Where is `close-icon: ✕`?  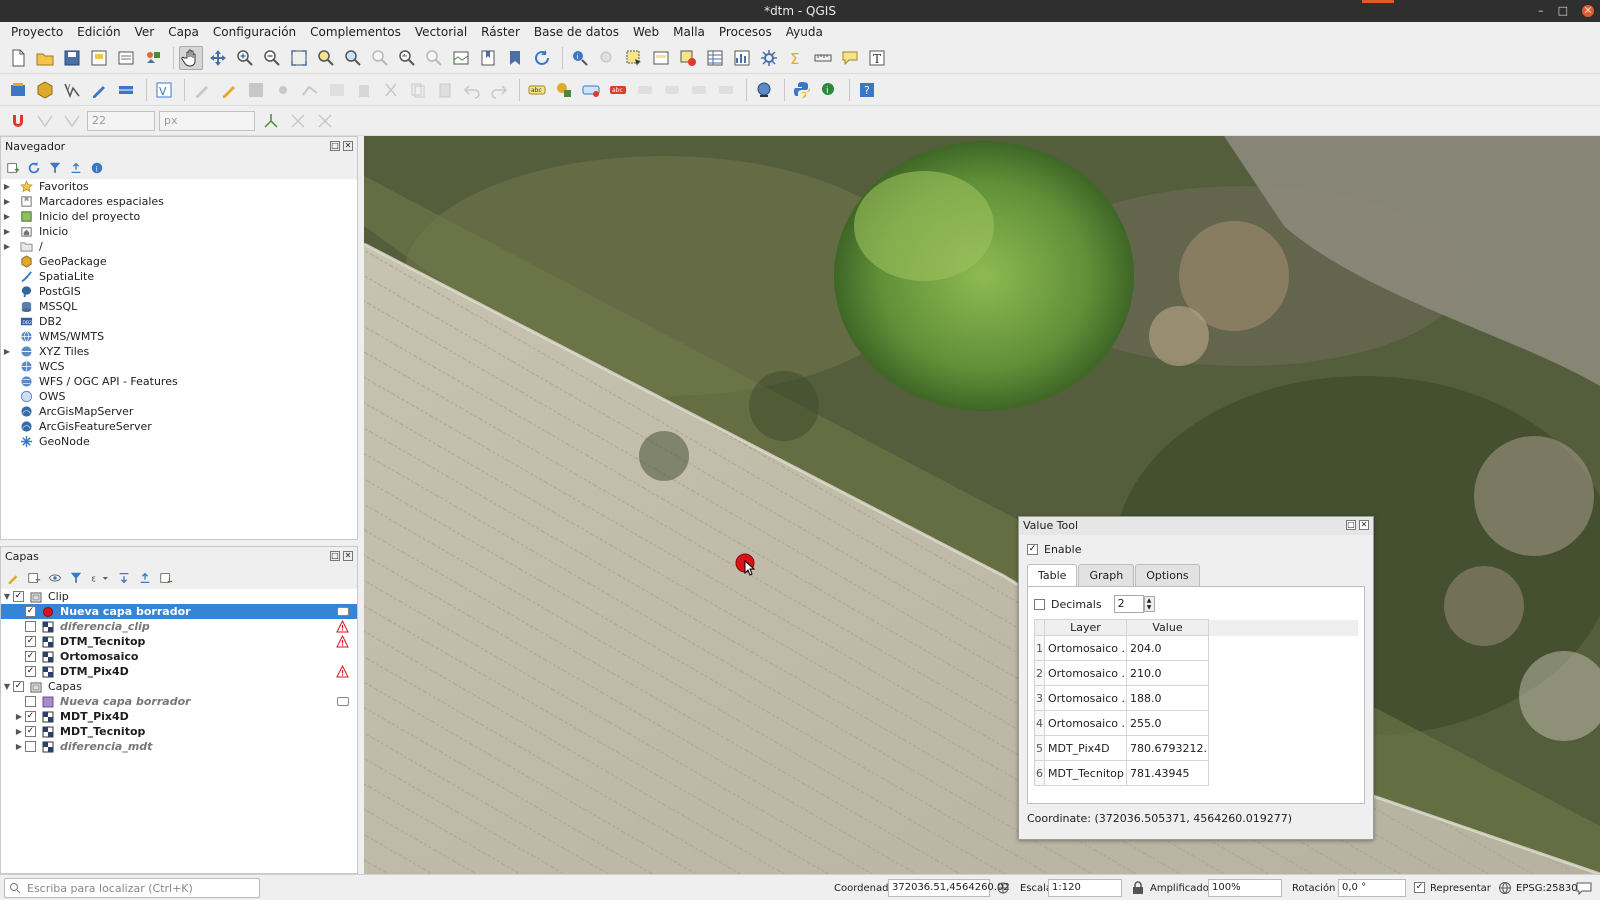
close-icon: ✕ is located at coordinates (1588, 11).